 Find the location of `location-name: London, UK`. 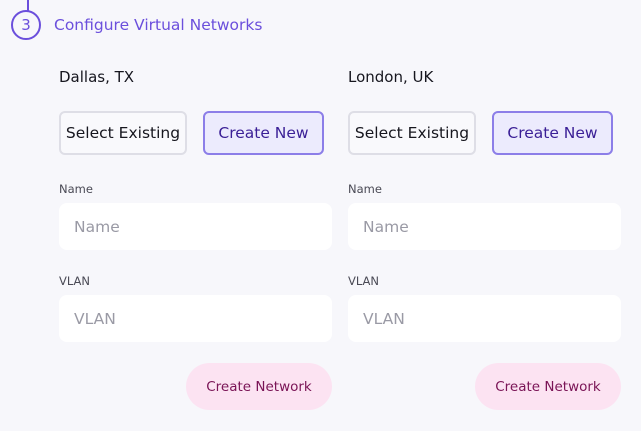

location-name: London, UK is located at coordinates (391, 77).